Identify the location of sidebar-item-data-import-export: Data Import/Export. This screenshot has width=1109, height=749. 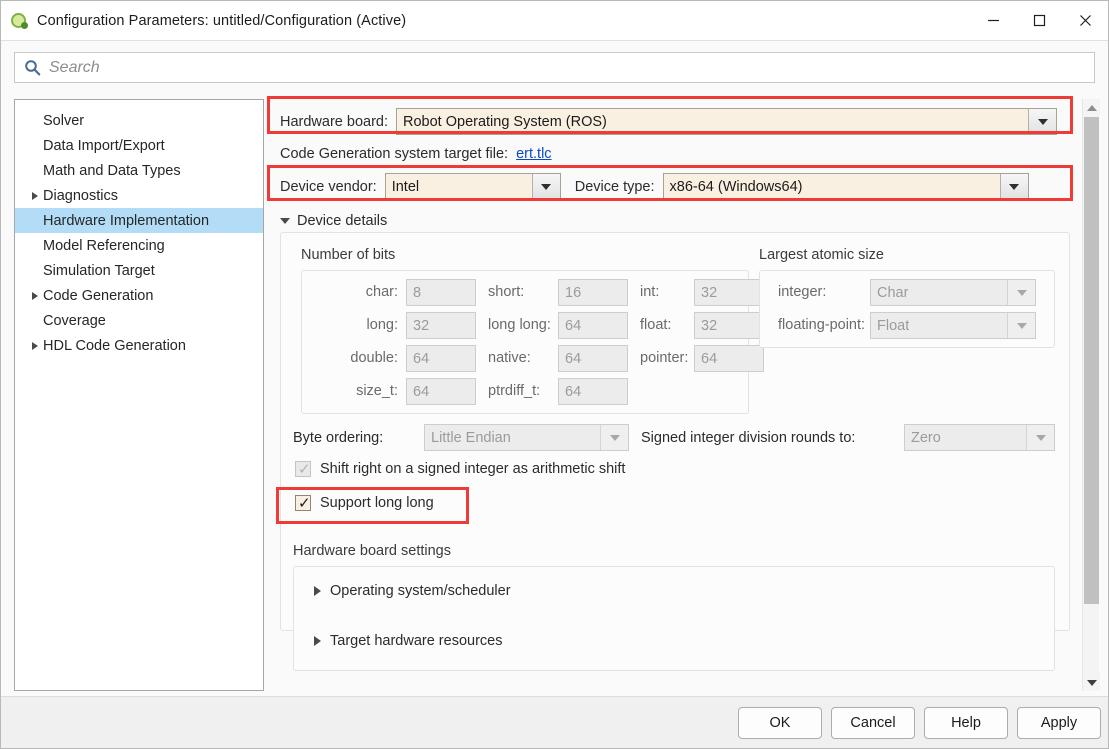
(139, 145).